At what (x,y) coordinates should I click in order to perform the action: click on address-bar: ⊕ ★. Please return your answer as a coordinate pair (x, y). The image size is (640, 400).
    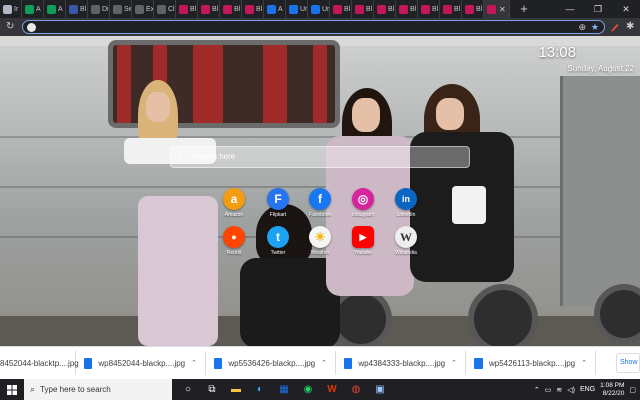
    Looking at the image, I should click on (313, 27).